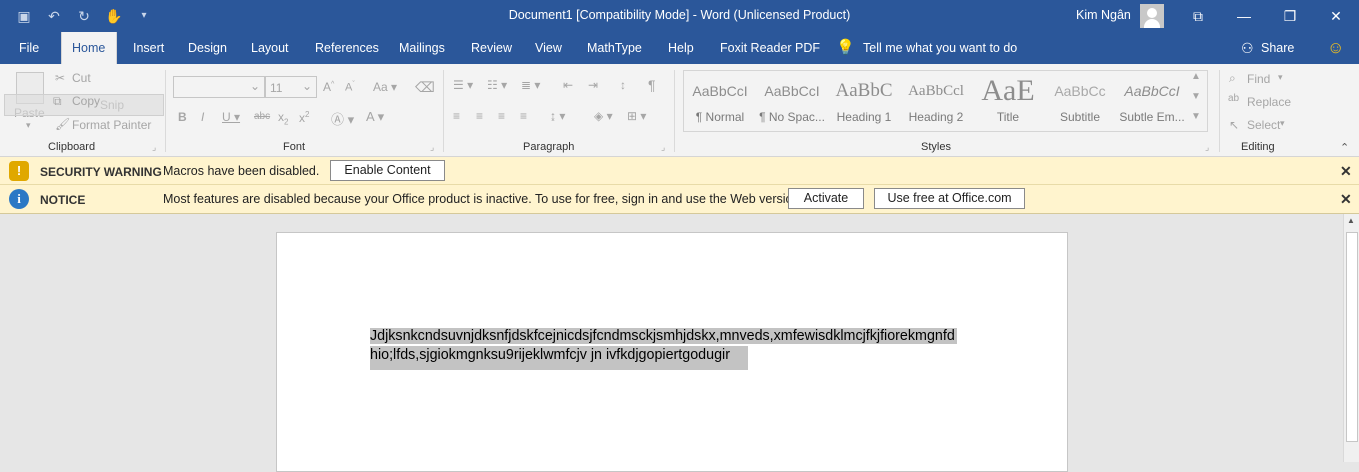  What do you see at coordinates (1198, 16) in the screenshot?
I see `ribbon-display-options-icon: ⧉` at bounding box center [1198, 16].